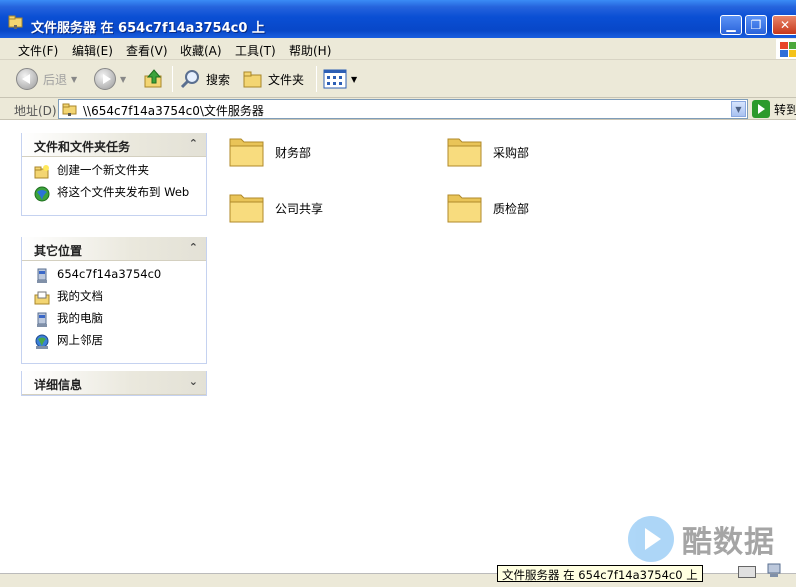 This screenshot has height=587, width=796. Describe the element at coordinates (42, 341) in the screenshot. I see `network-places-icon` at that location.